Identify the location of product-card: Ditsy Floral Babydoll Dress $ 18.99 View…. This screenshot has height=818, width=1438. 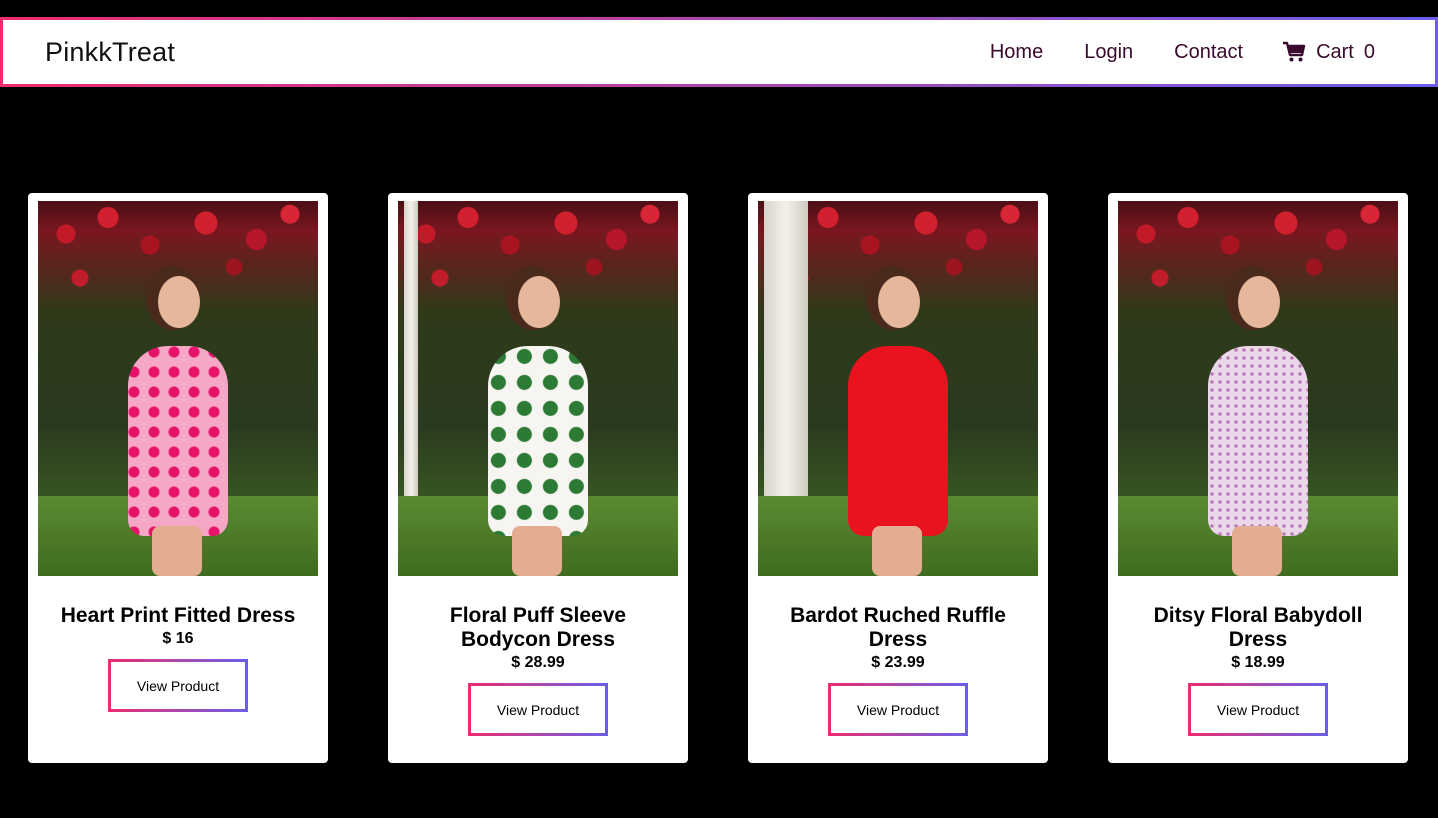
(1258, 478).